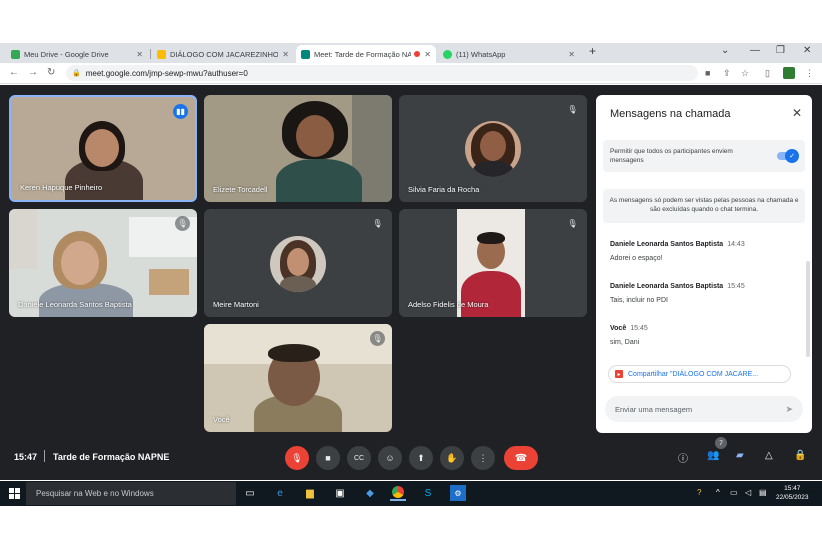 This screenshot has height=548, width=822. I want to click on participant-name: Keren Hapuque Pinheiro, so click(61, 187).